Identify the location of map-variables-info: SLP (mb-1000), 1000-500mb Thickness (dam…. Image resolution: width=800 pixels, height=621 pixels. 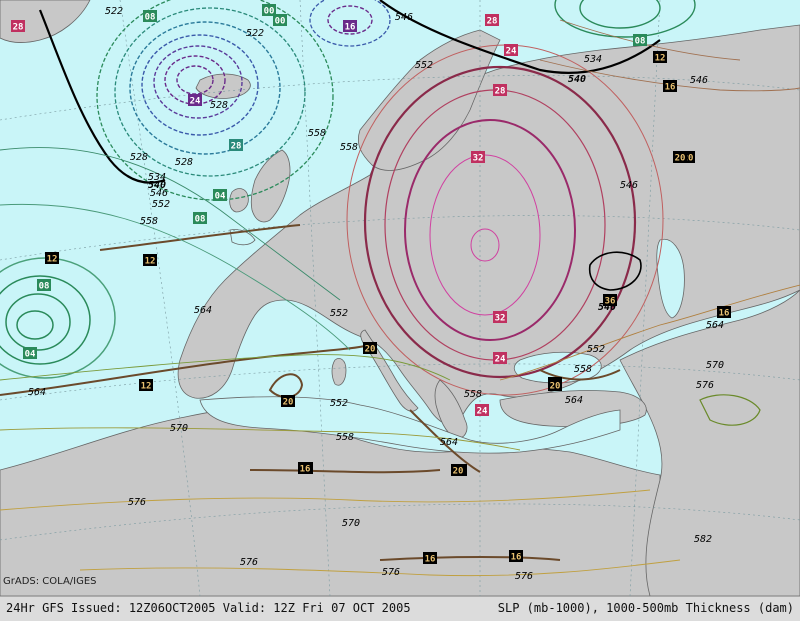
(645, 608).